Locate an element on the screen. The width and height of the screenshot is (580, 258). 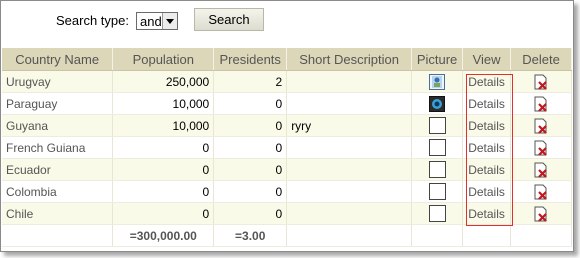
cell-country: Chile is located at coordinates (58, 213).